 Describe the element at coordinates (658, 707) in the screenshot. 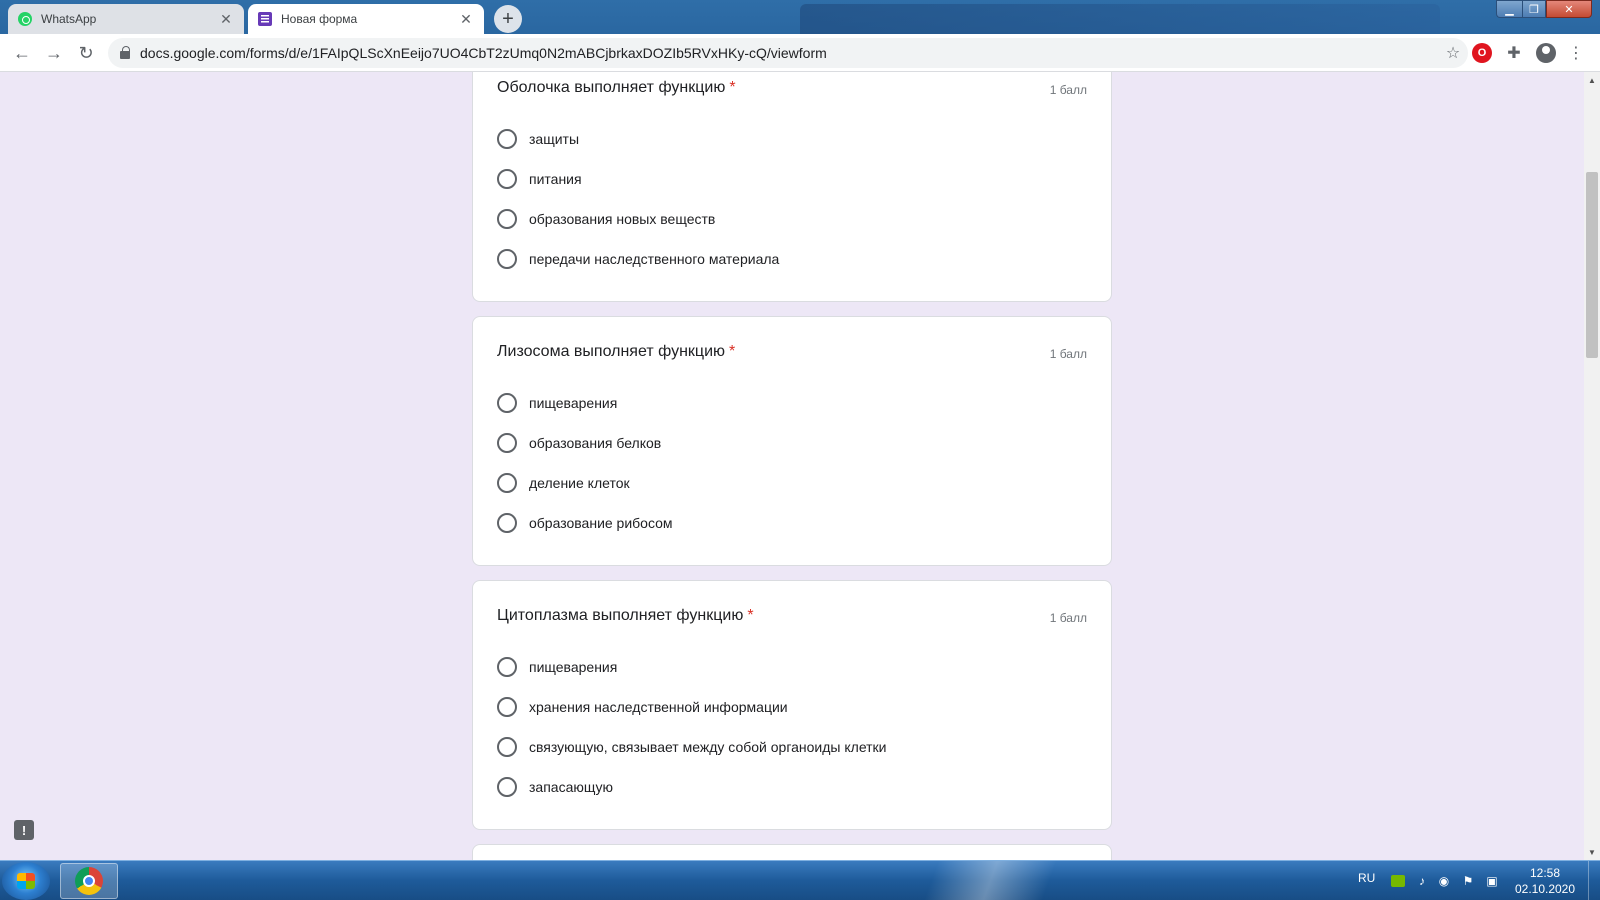

I see `option-label: хранения наследственной информации` at that location.